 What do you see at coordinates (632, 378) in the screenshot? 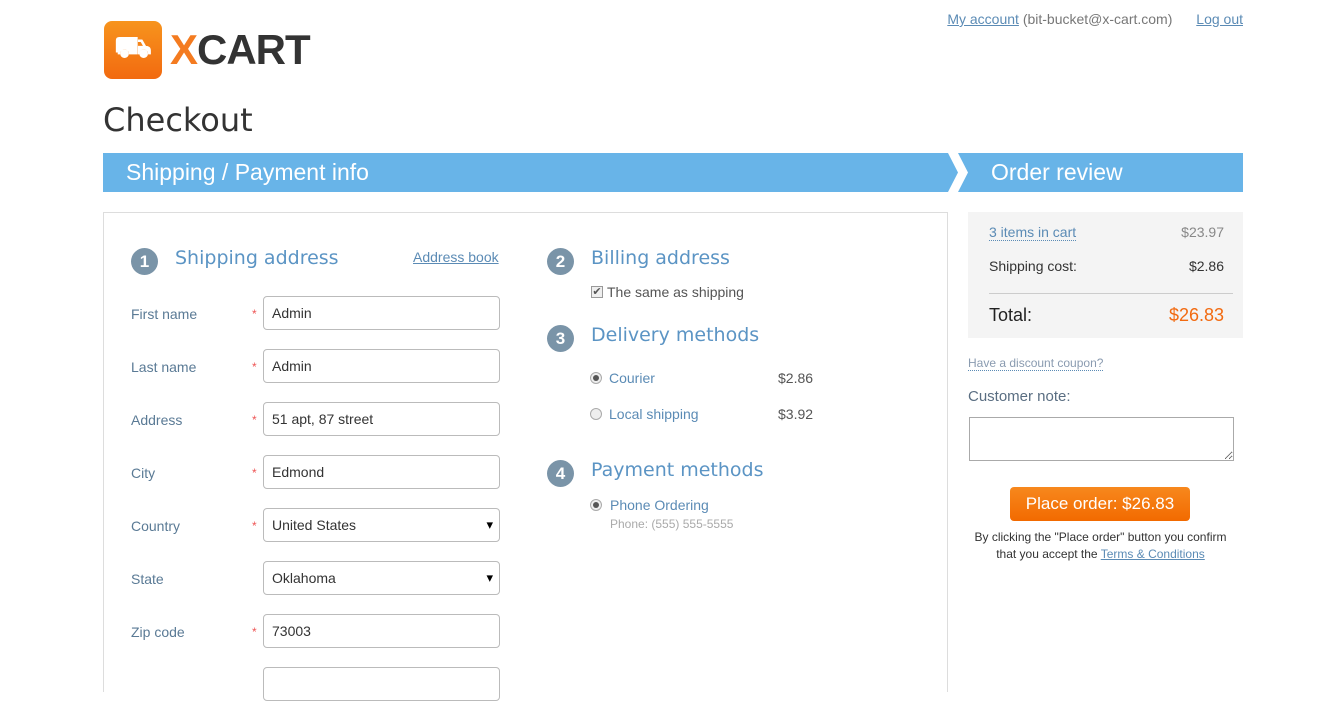
I see `courier-label: Courier` at bounding box center [632, 378].